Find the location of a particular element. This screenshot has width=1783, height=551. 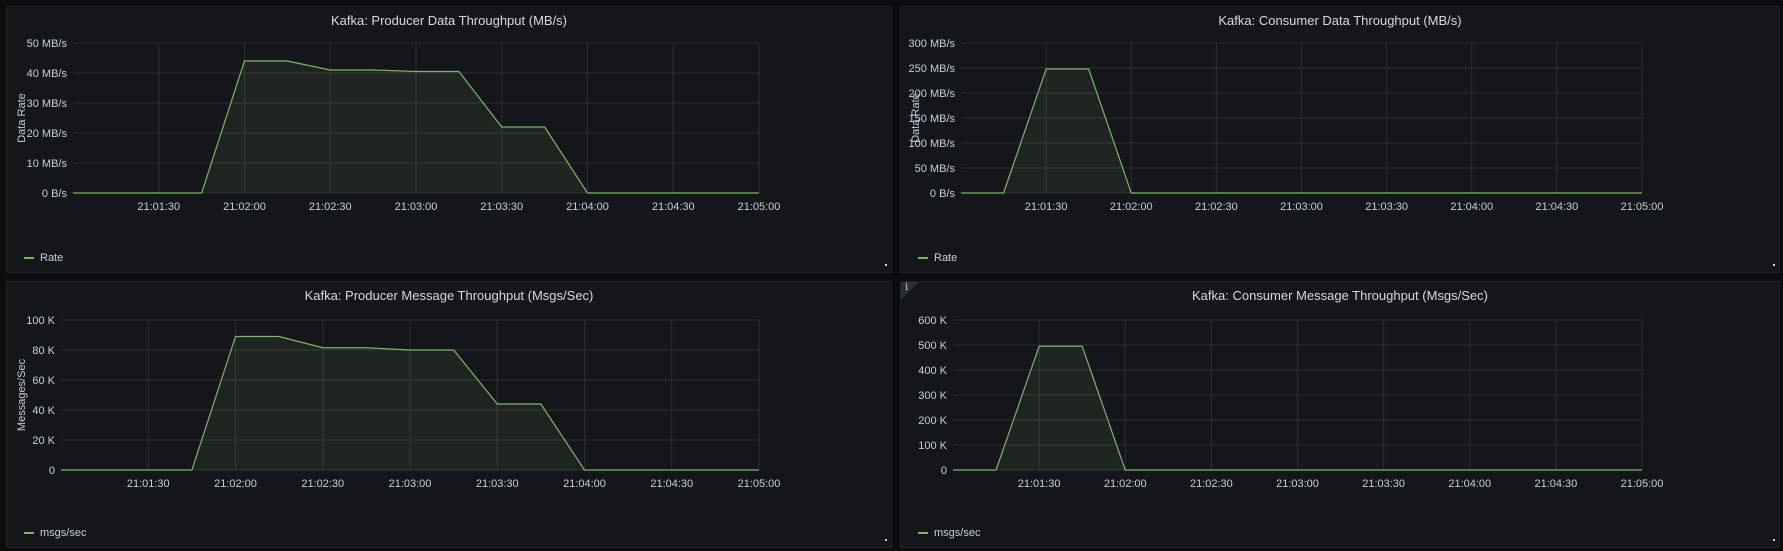

y-tick-label: 60 K is located at coordinates (43, 381).